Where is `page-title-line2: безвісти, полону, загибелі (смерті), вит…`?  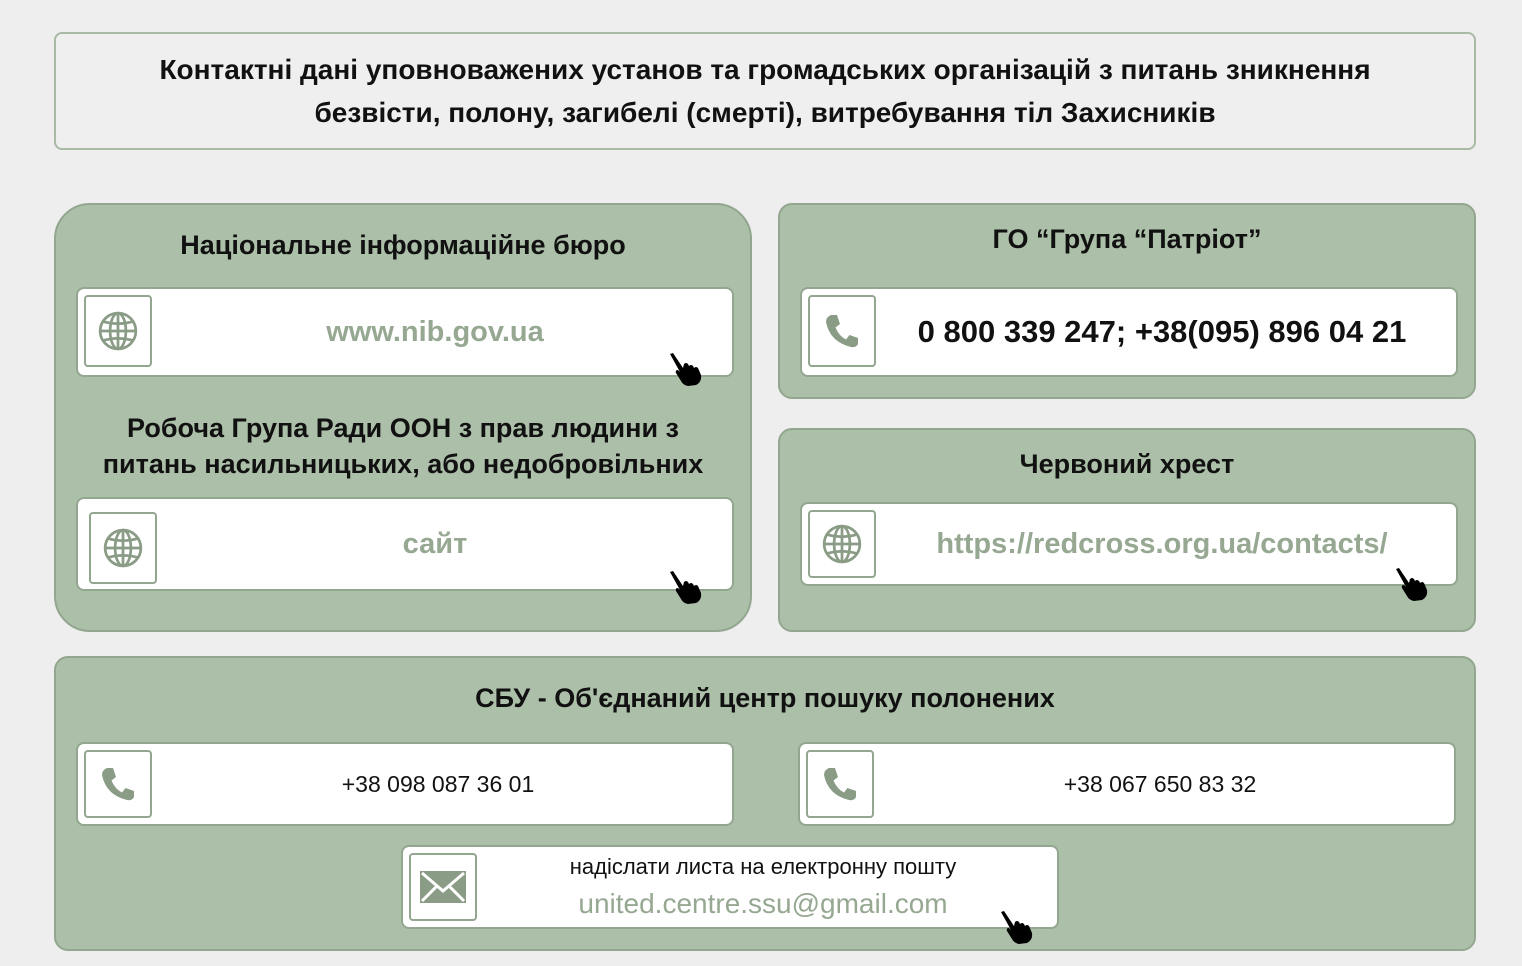
page-title-line2: безвісти, полону, загибелі (смерті), вит… is located at coordinates (765, 112).